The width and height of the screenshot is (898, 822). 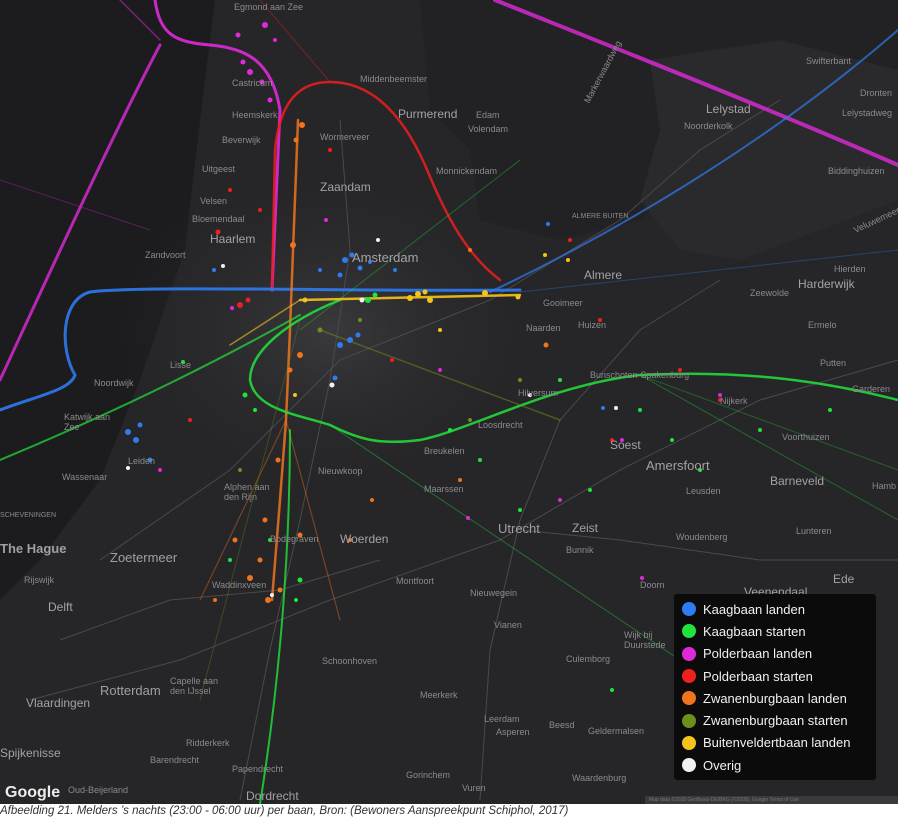 What do you see at coordinates (488, 129) in the screenshot?
I see `place-label: Volendam` at bounding box center [488, 129].